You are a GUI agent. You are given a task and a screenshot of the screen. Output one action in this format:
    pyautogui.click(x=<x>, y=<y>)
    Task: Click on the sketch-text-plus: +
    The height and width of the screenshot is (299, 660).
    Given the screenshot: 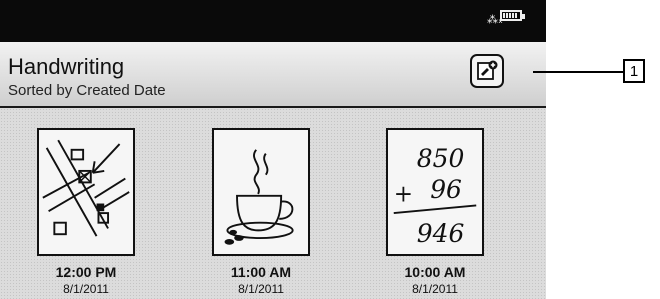 What is the action you would take?
    pyautogui.click(x=403, y=195)
    